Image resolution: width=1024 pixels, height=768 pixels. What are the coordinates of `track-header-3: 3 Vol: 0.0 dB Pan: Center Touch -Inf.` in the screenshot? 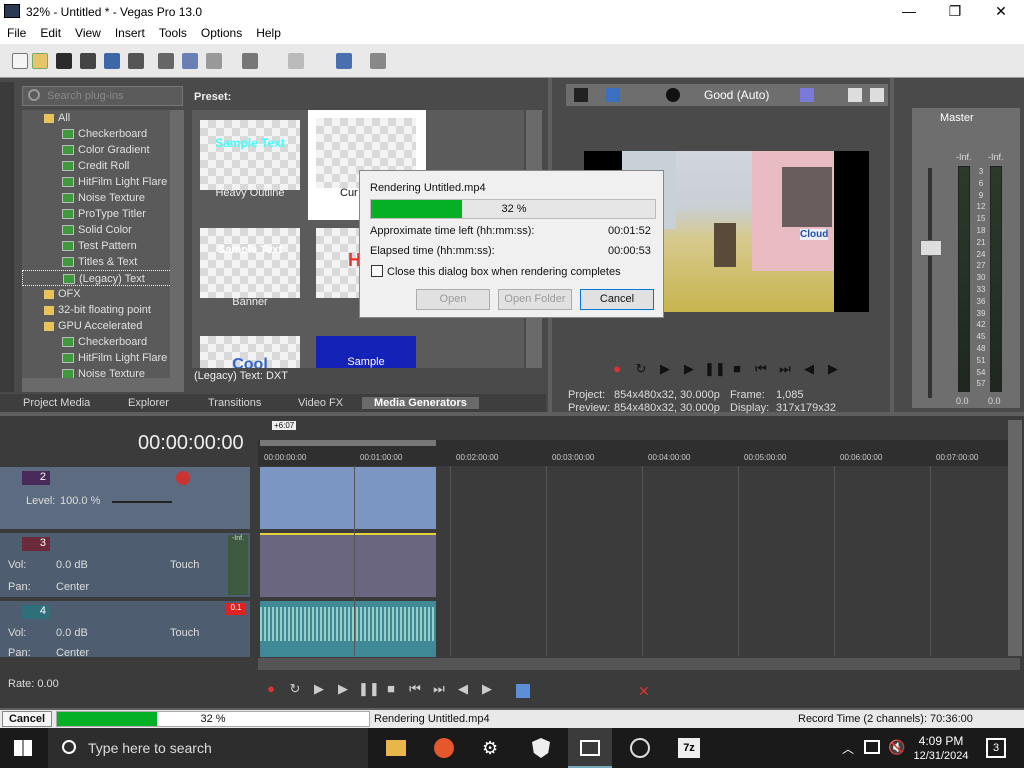 It's located at (125, 565).